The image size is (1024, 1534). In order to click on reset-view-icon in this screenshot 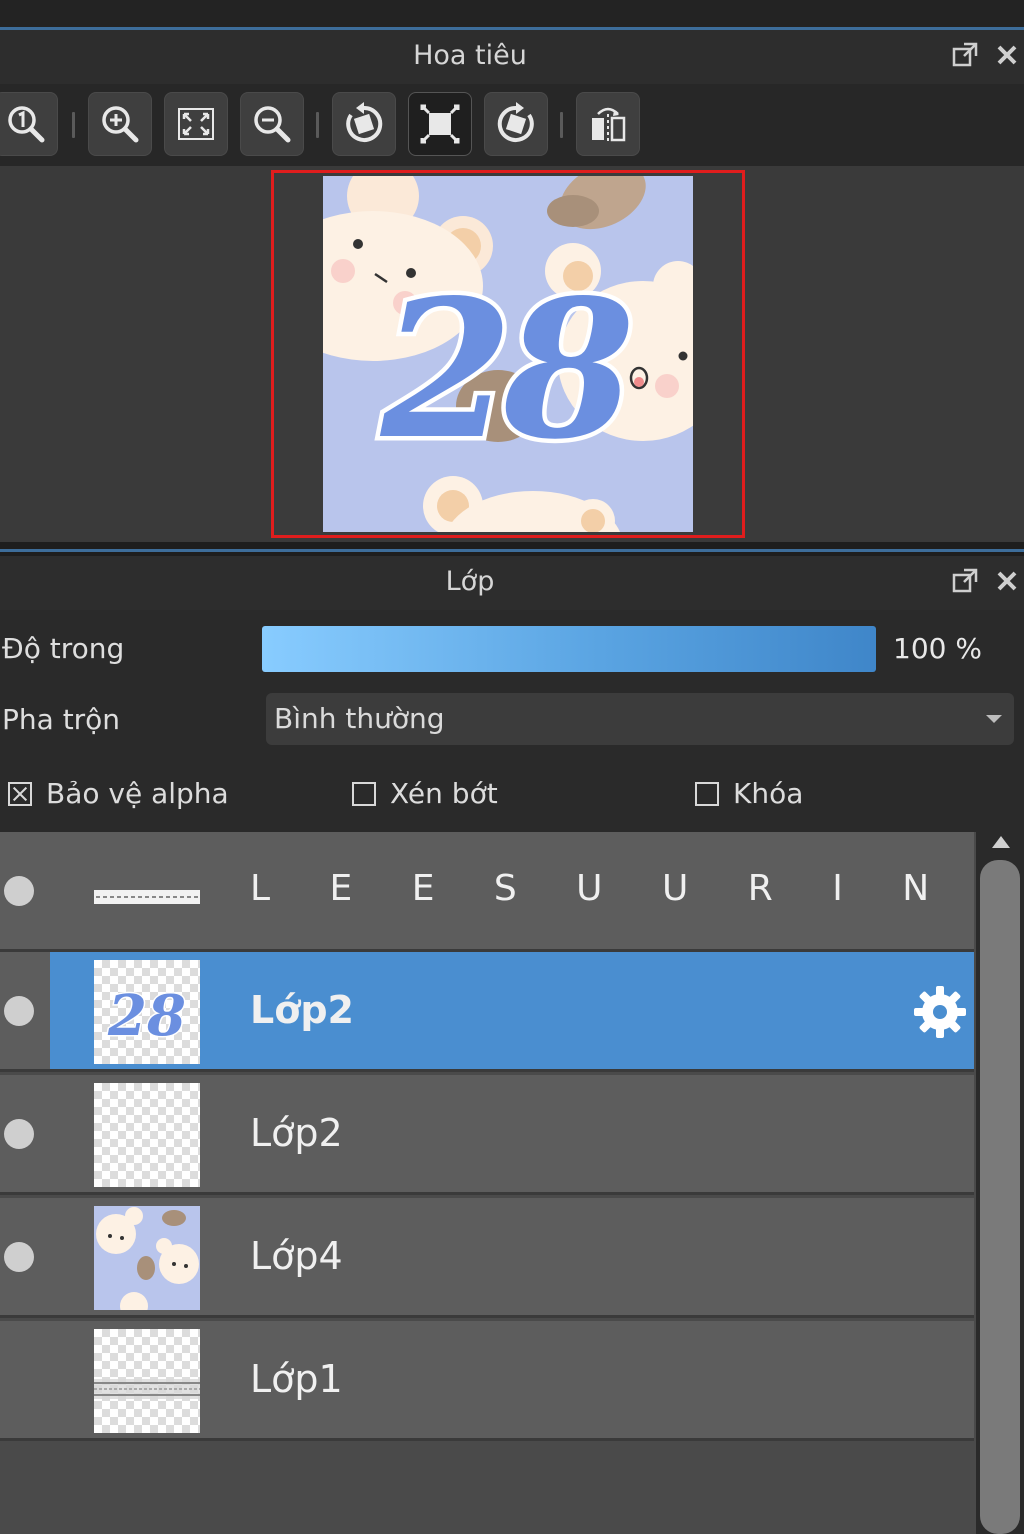, I will do `click(440, 124)`.